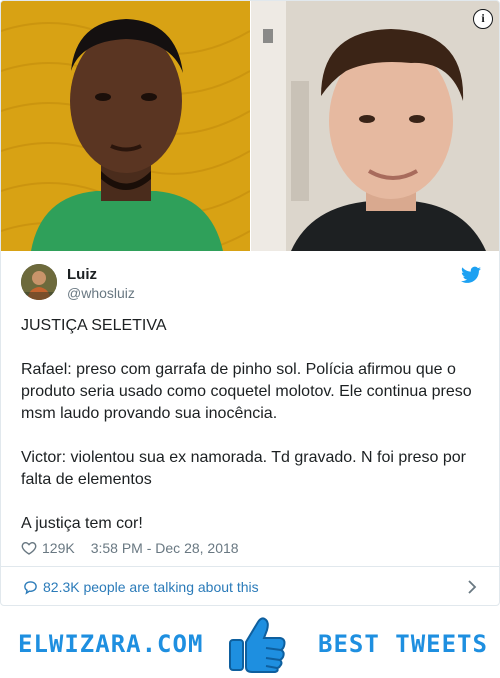 The width and height of the screenshot is (500, 678). I want to click on tweet-line: msm laudo provando sua inocência., so click(149, 413).